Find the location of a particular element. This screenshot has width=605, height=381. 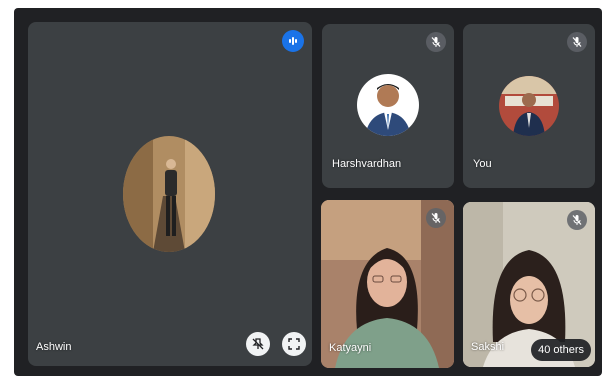

unpin-button is located at coordinates (258, 344).